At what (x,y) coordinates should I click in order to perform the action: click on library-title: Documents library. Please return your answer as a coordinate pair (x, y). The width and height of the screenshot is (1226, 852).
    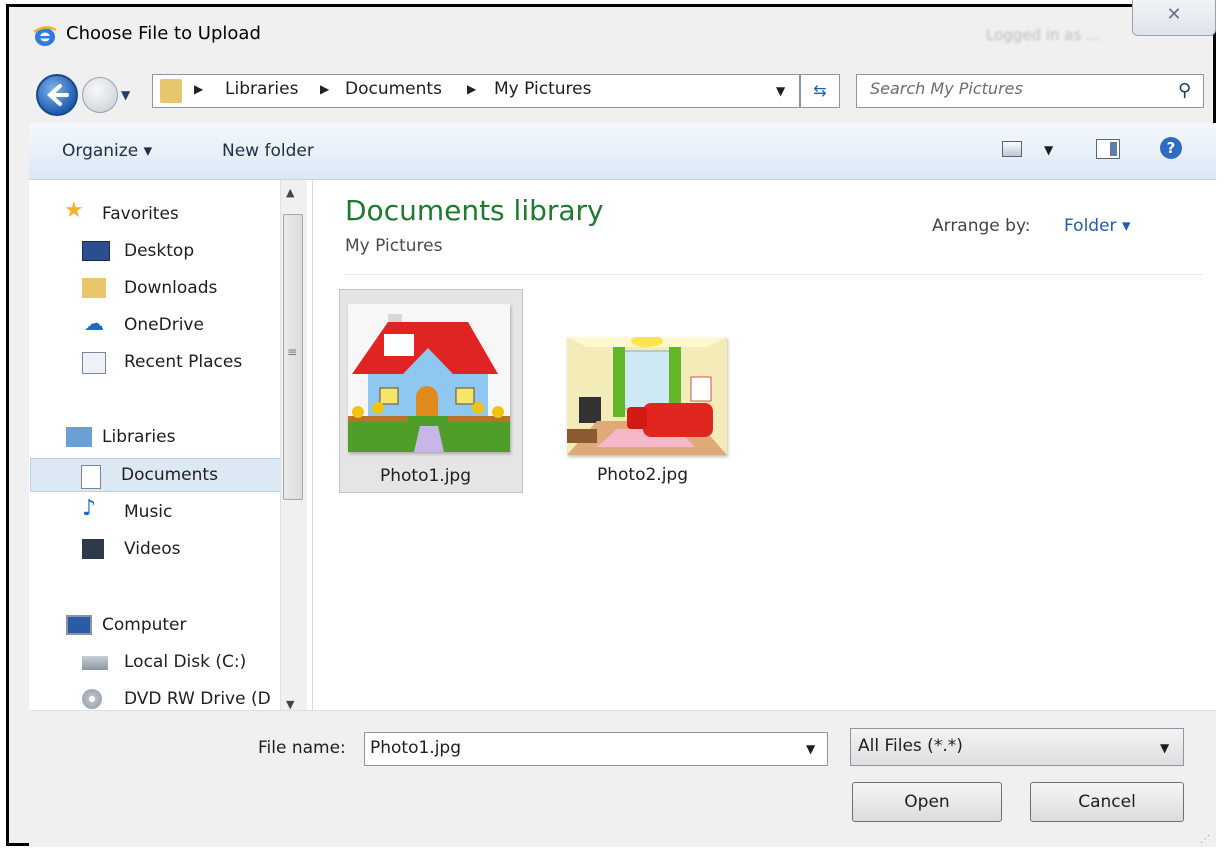
    Looking at the image, I should click on (474, 210).